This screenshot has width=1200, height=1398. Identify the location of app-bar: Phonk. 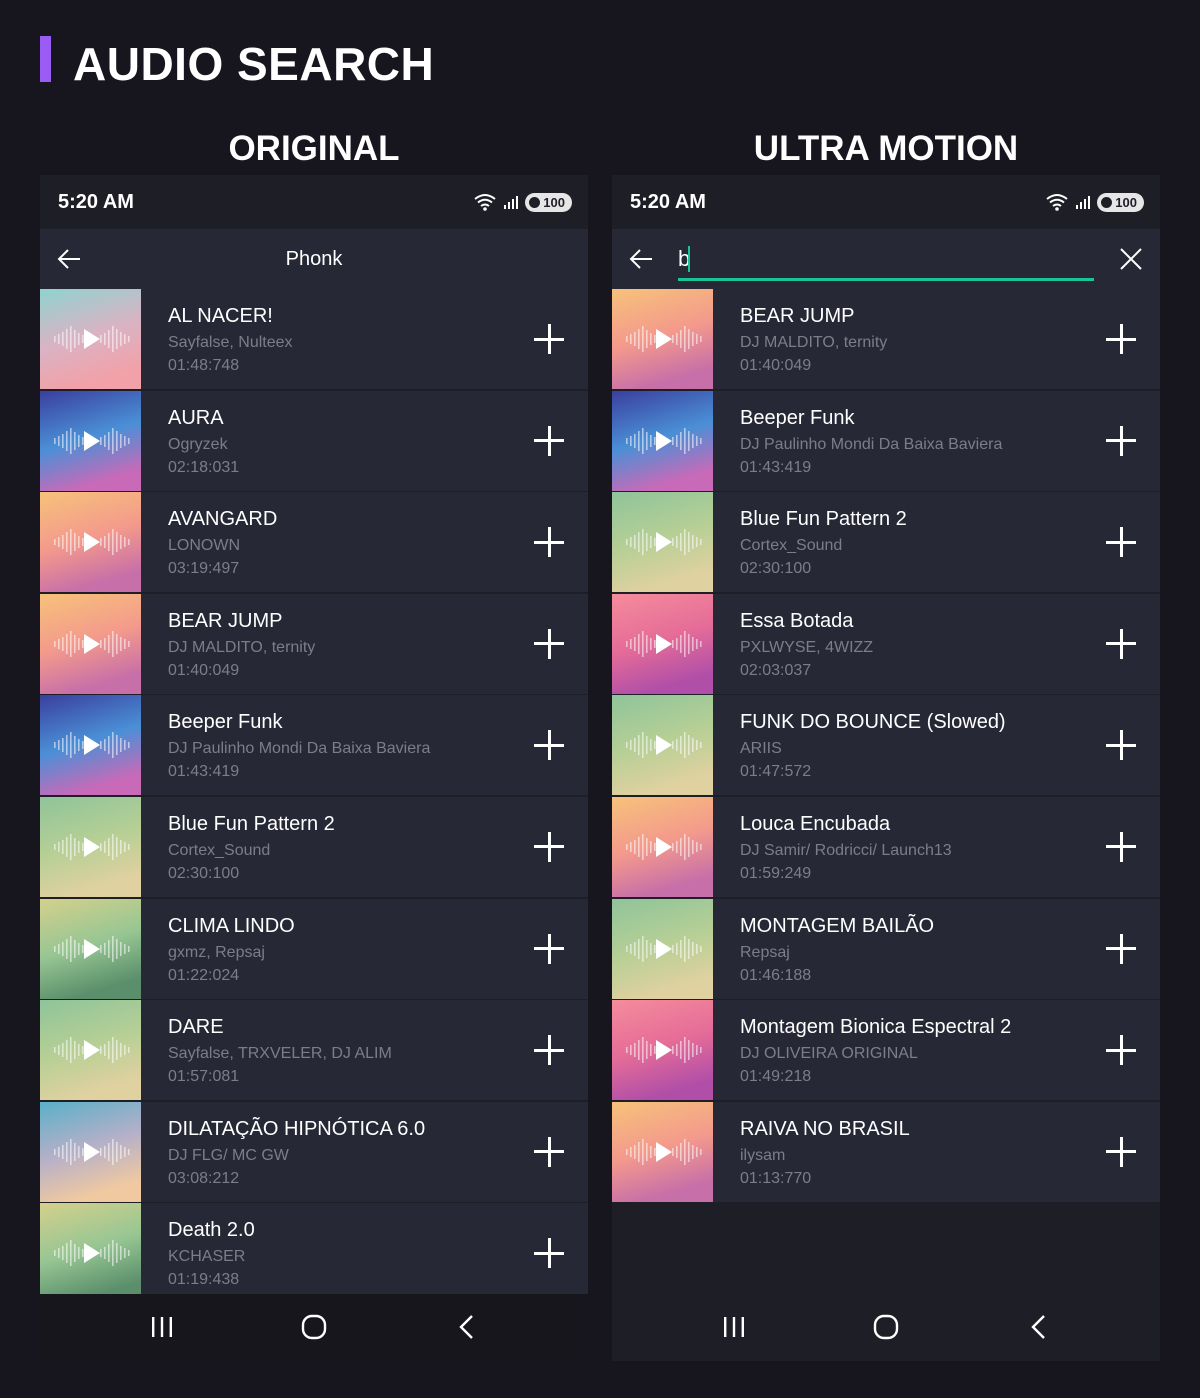
(314, 259).